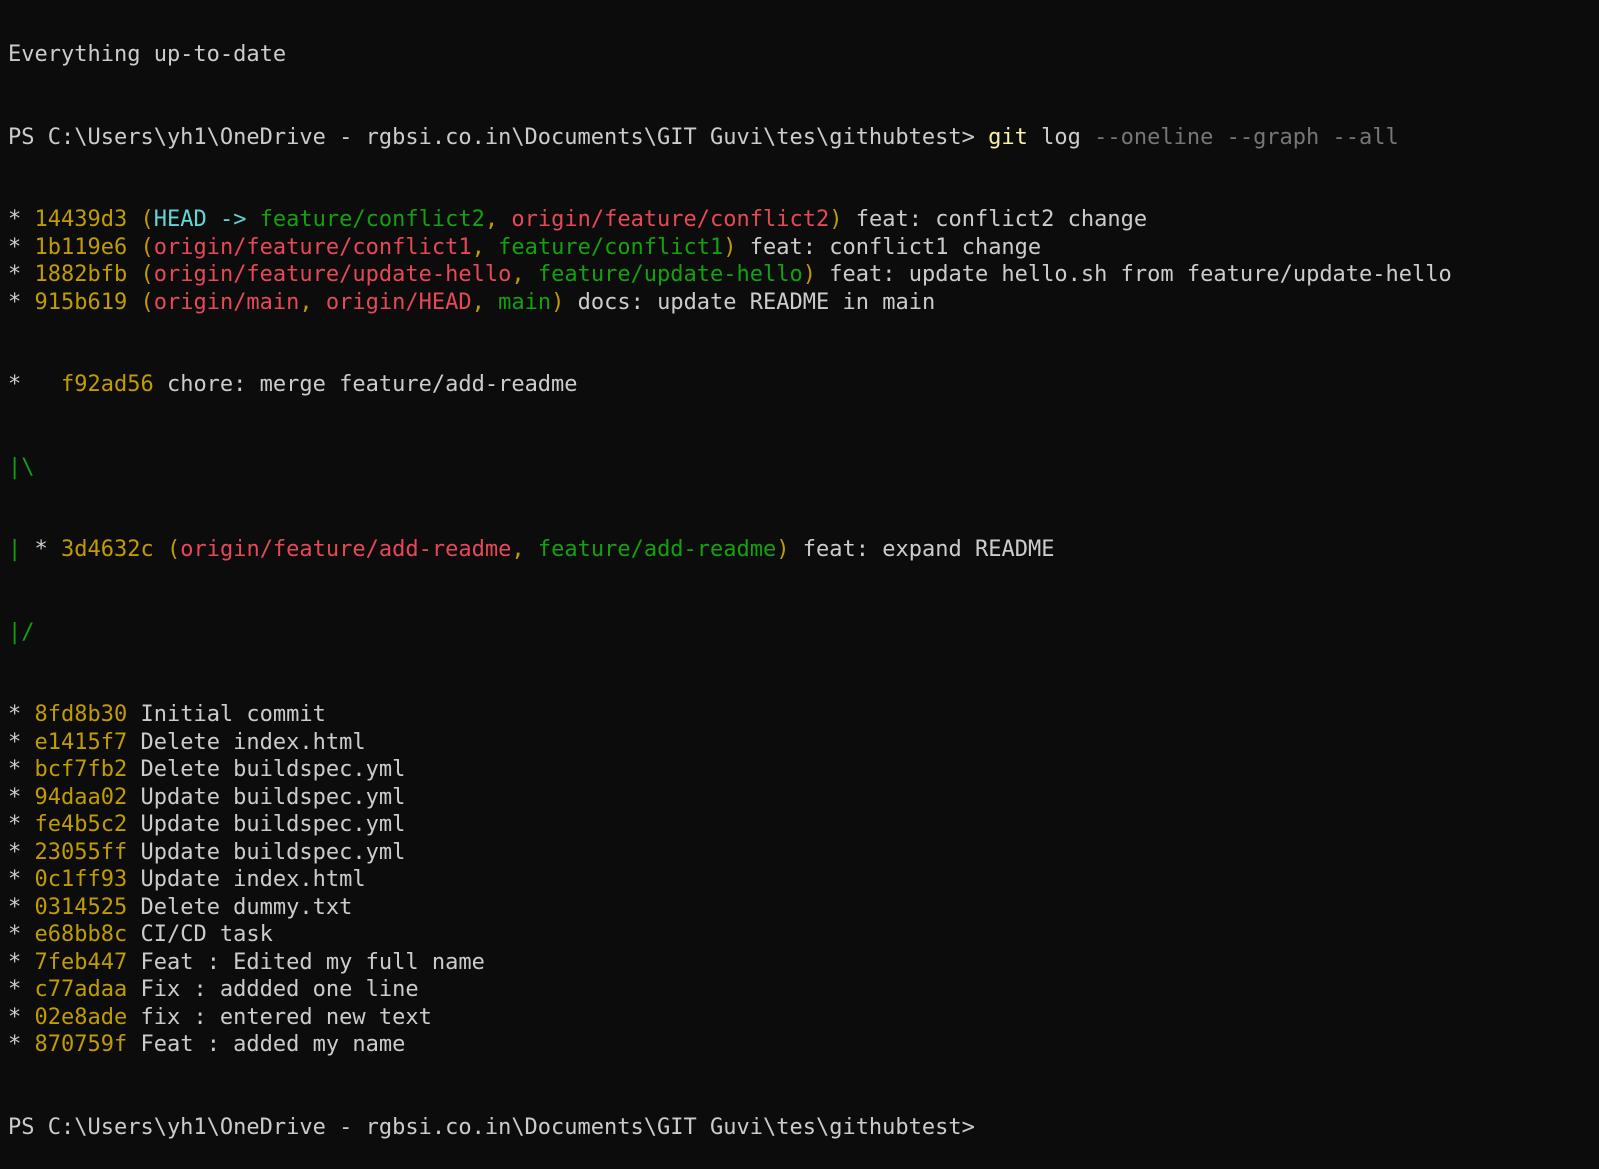  What do you see at coordinates (279, 1017) in the screenshot?
I see `commit-message: fix : entered new text` at bounding box center [279, 1017].